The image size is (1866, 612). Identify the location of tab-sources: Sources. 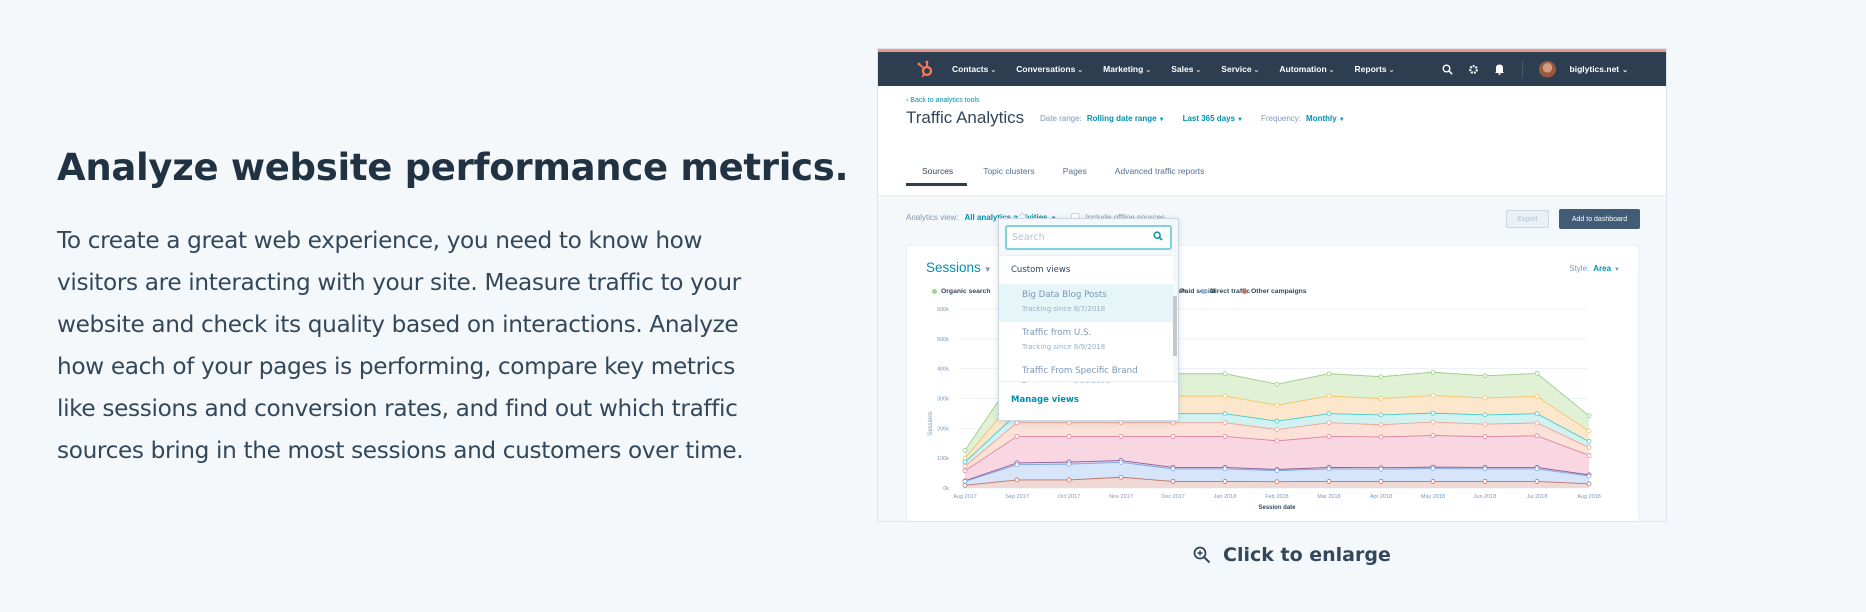
(937, 176).